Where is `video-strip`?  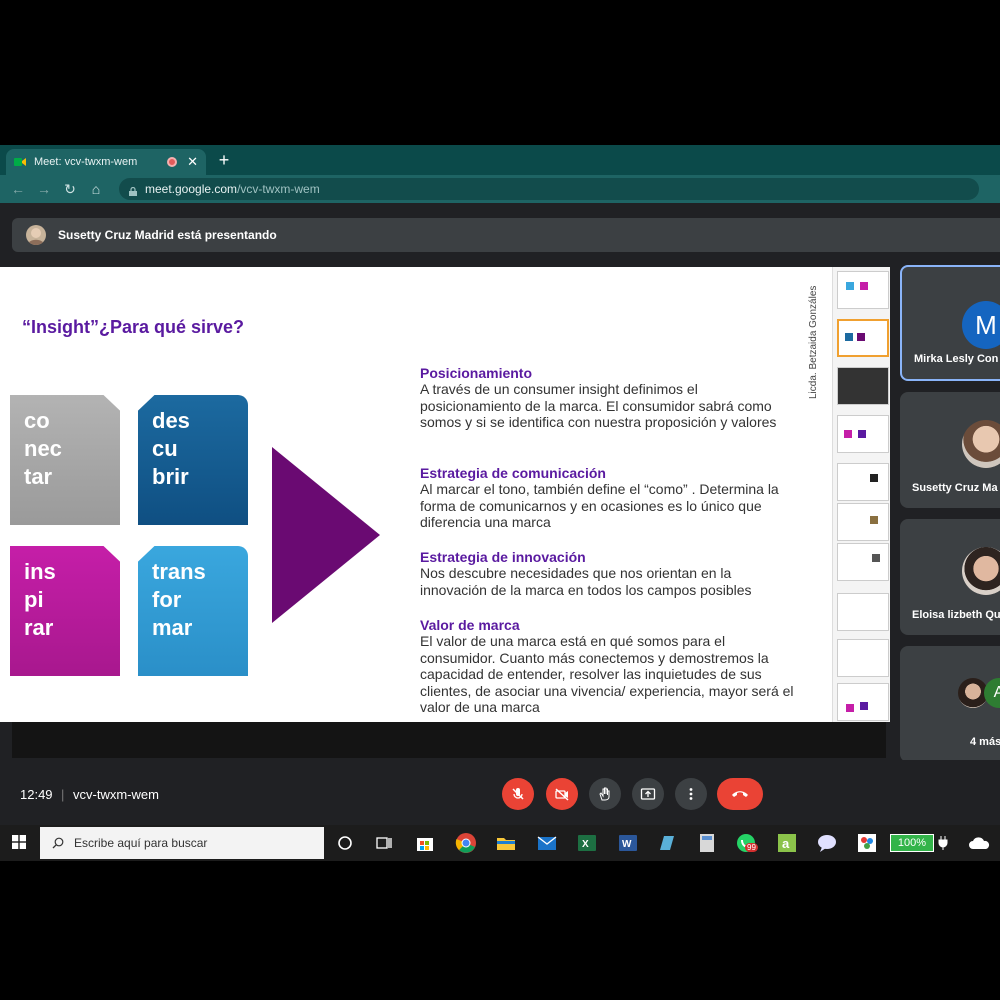 video-strip is located at coordinates (449, 740).